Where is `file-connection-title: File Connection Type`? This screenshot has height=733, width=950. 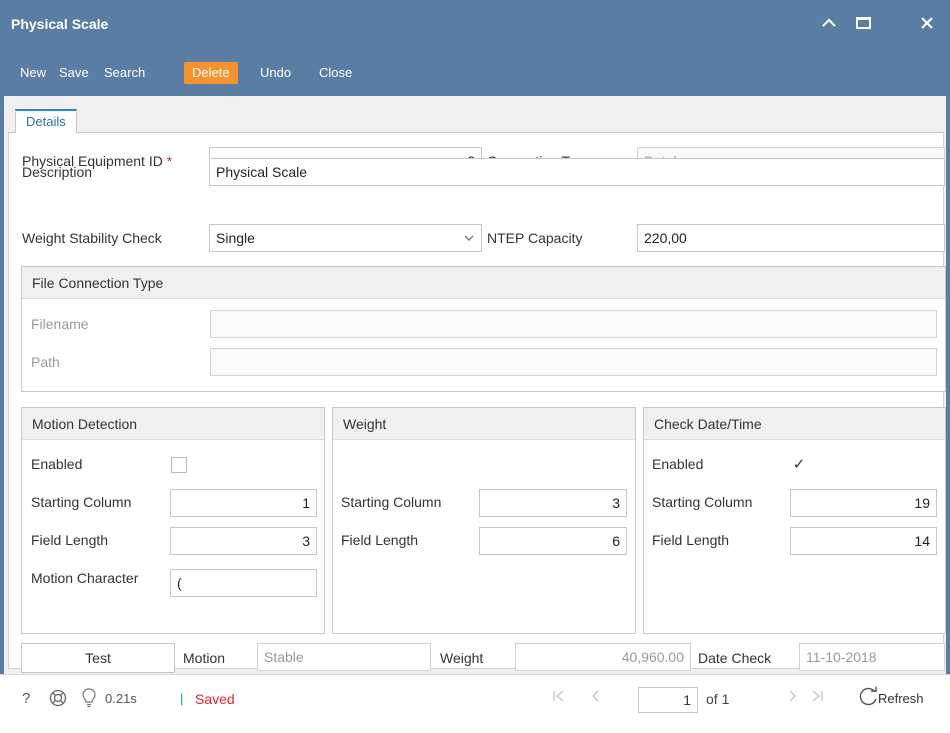 file-connection-title: File Connection Type is located at coordinates (483, 283).